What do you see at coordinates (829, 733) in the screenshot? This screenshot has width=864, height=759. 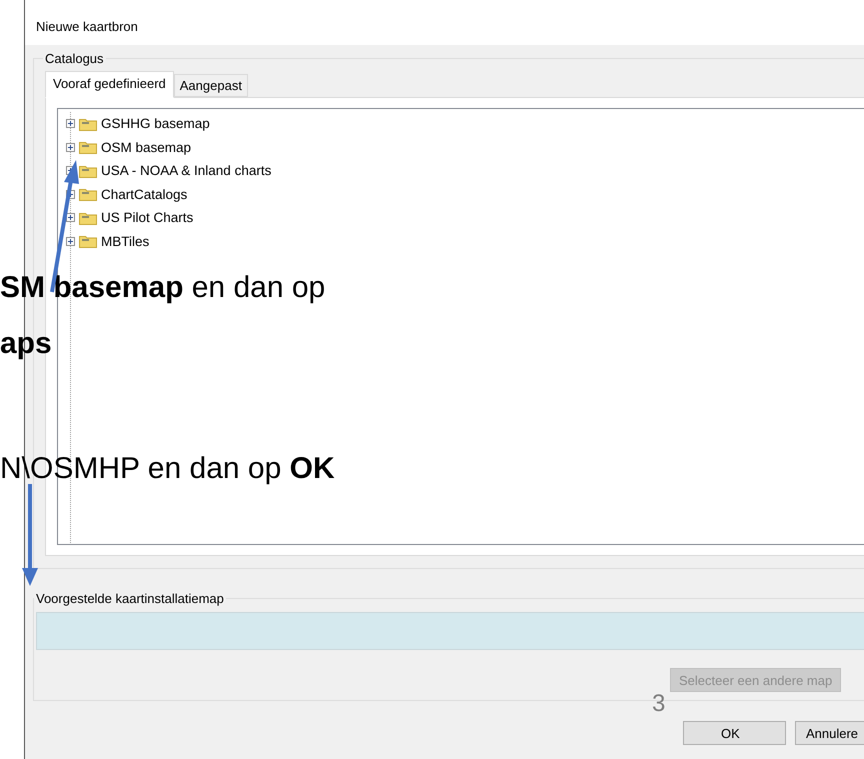 I see `cancel-button: Annulere` at bounding box center [829, 733].